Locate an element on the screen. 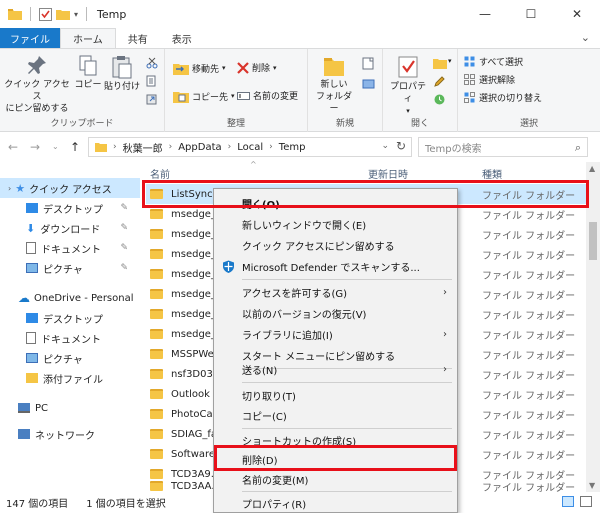 The width and height of the screenshot is (600, 513). item-count: 147 個の項目 is located at coordinates (37, 504).